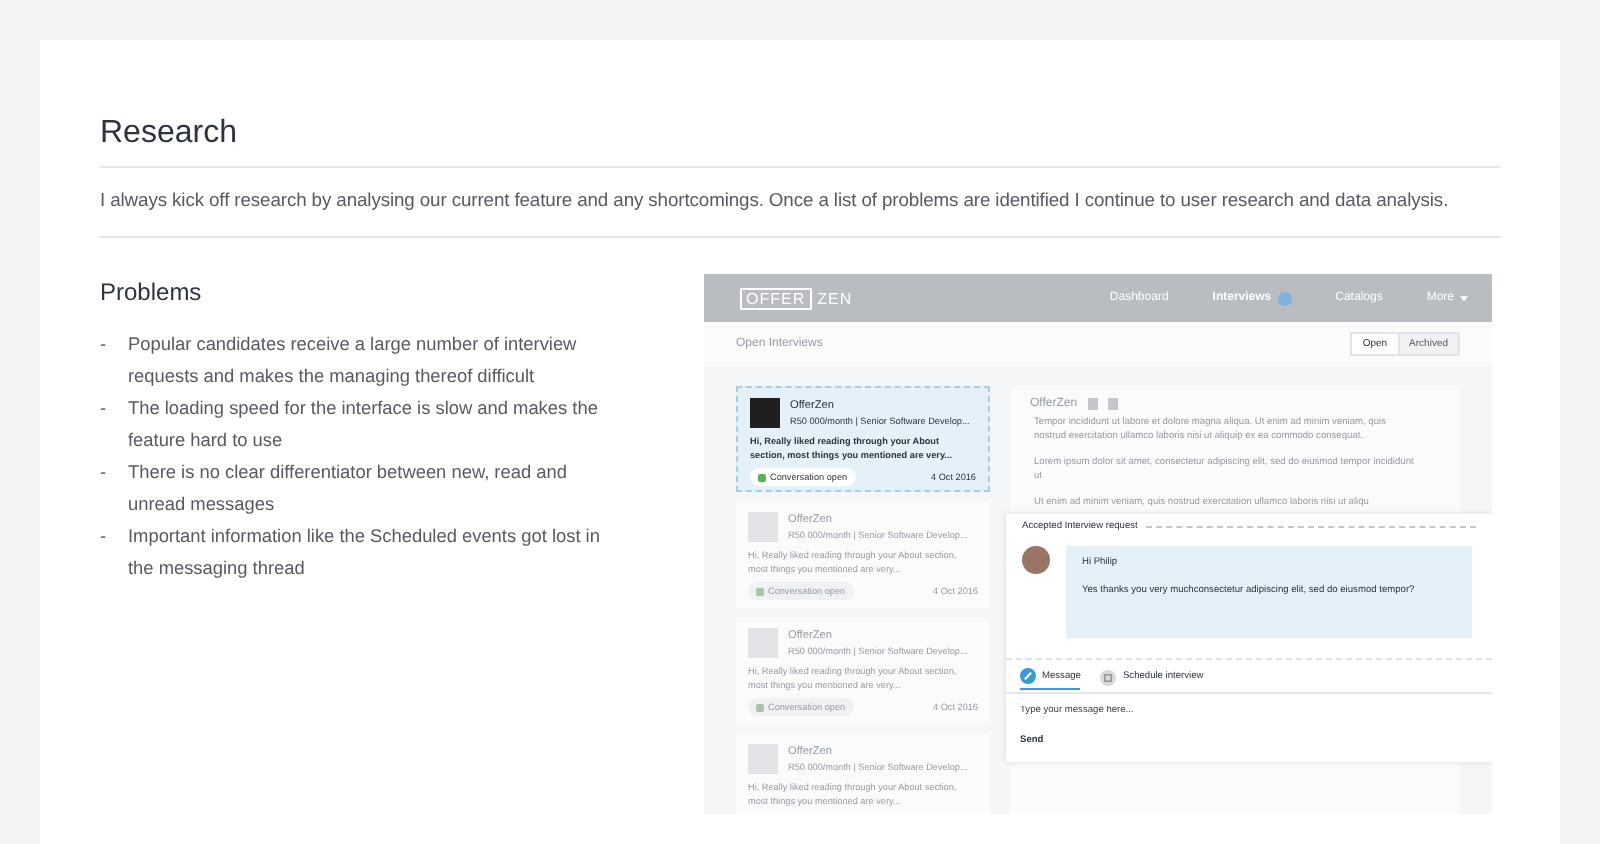 Image resolution: width=1600 pixels, height=844 pixels. Describe the element at coordinates (364, 425) in the screenshot. I see `problem-text: The loading speed for the interface is slow and makes the feature hard to use` at that location.